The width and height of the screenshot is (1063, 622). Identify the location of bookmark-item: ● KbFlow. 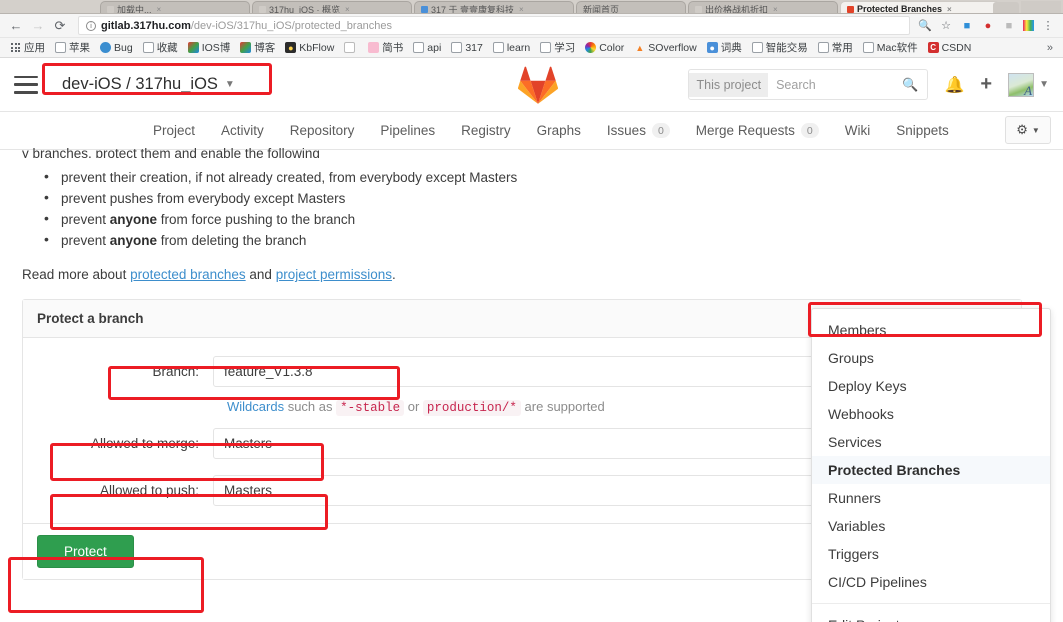
(309, 48).